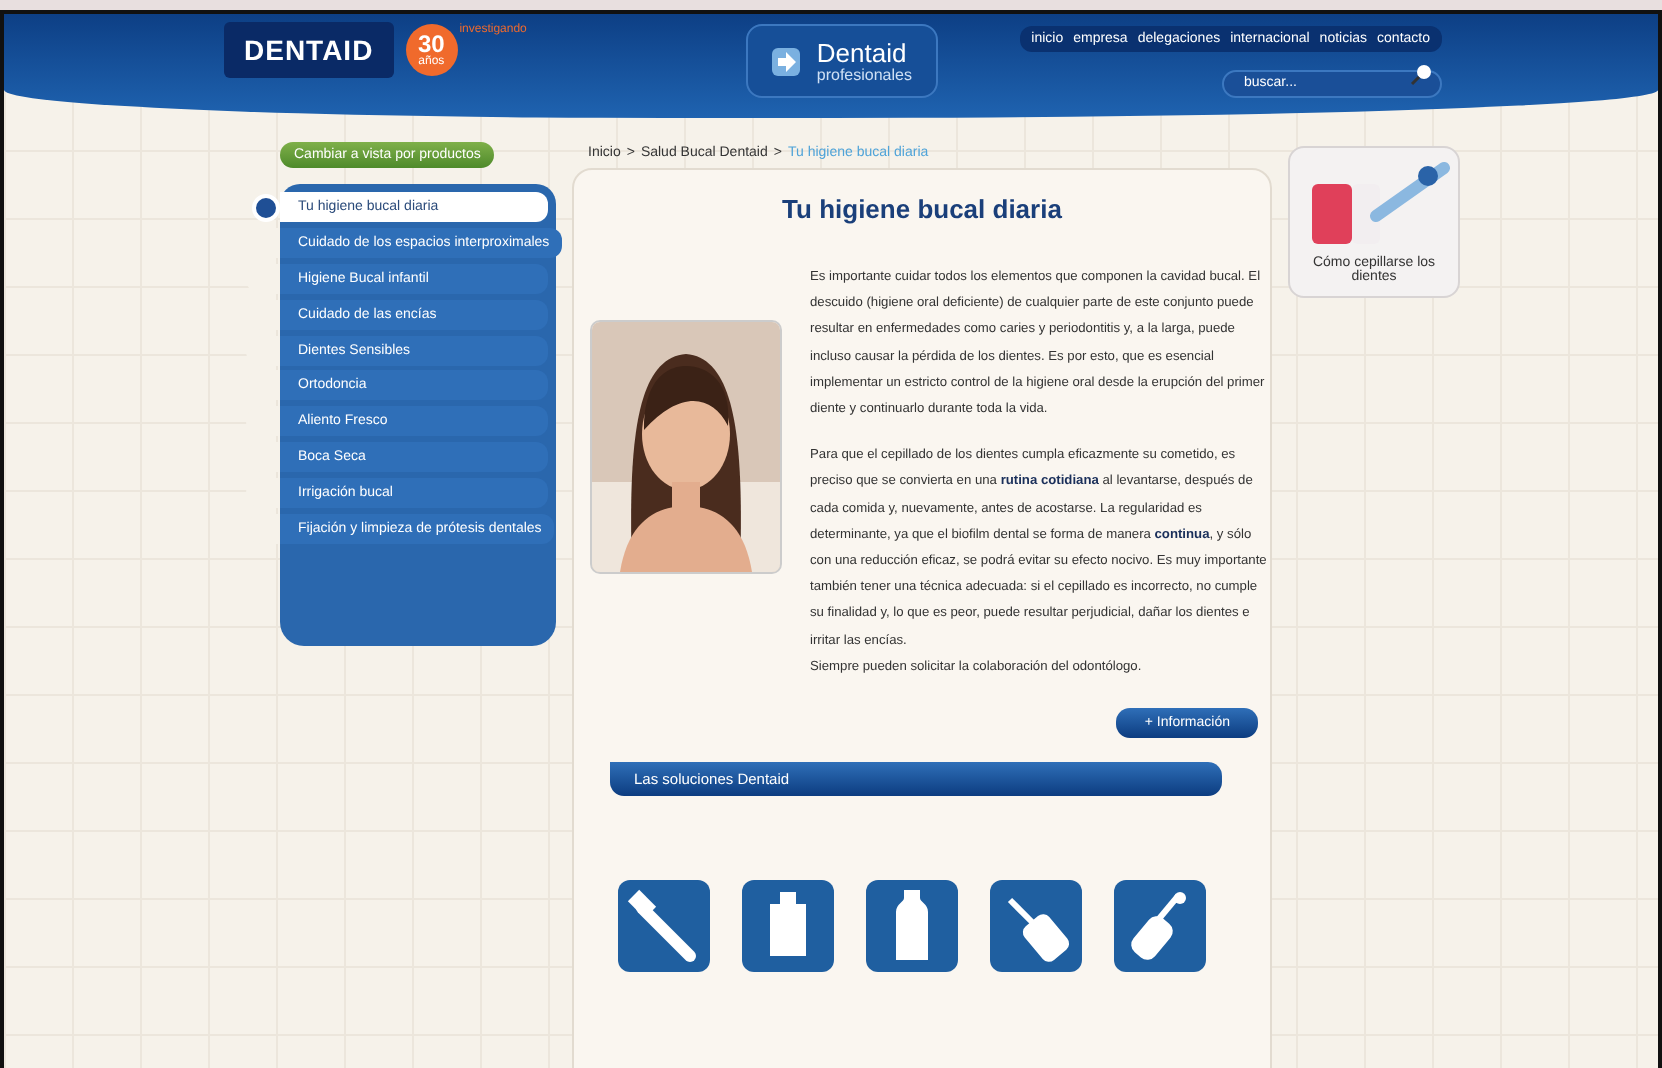 The width and height of the screenshot is (1662, 1068). Describe the element at coordinates (912, 926) in the screenshot. I see `bottle-icon` at that location.